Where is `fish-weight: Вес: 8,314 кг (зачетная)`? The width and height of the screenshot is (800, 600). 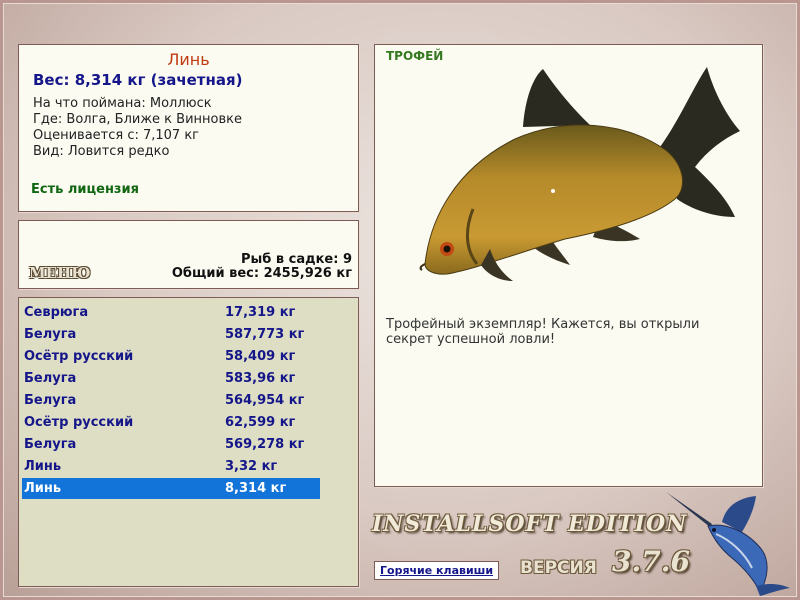
fish-weight: Вес: 8,314 кг (зачетная) is located at coordinates (138, 80).